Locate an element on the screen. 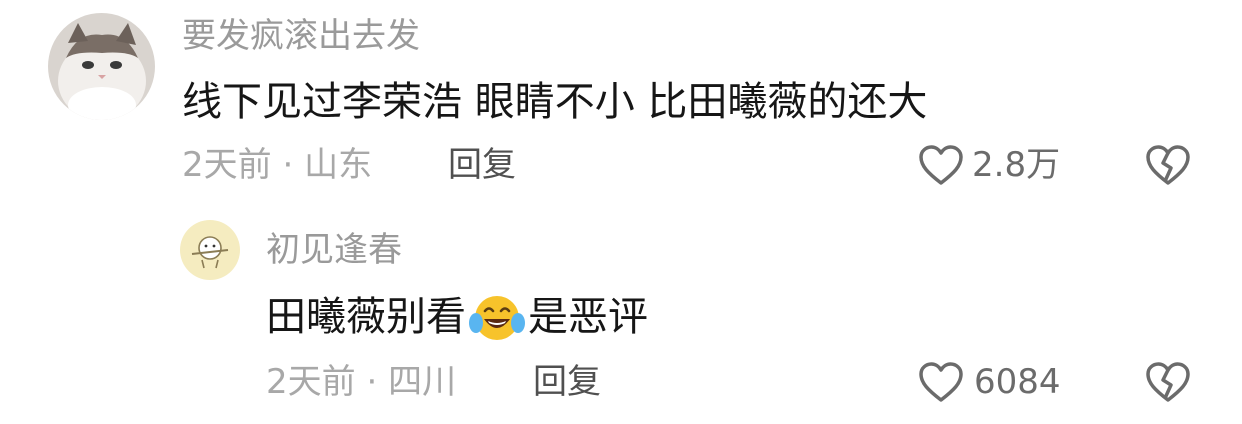 Image resolution: width=1242 pixels, height=424 pixels. doodle-avatar-icon is located at coordinates (210, 250).